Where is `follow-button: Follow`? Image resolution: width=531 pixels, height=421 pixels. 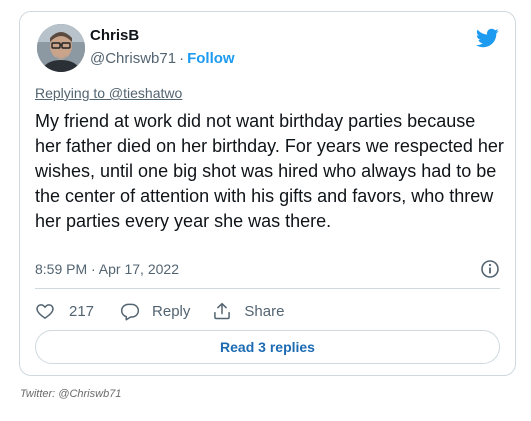 follow-button: Follow is located at coordinates (211, 58).